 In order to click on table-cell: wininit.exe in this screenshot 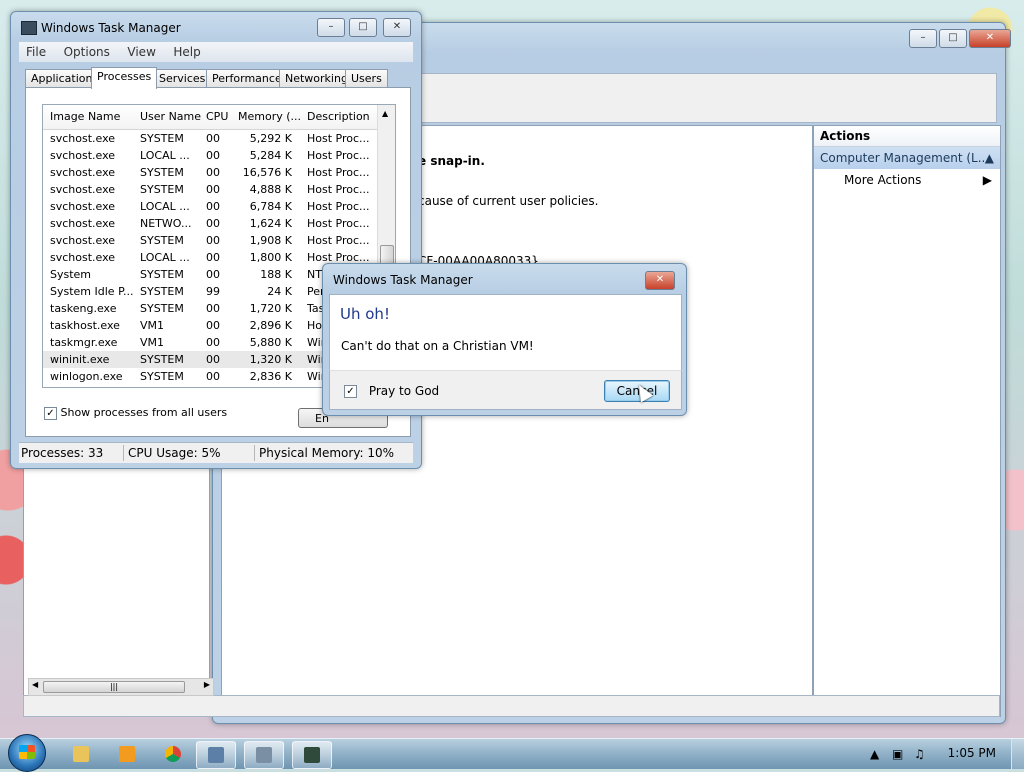, I will do `click(80, 359)`.